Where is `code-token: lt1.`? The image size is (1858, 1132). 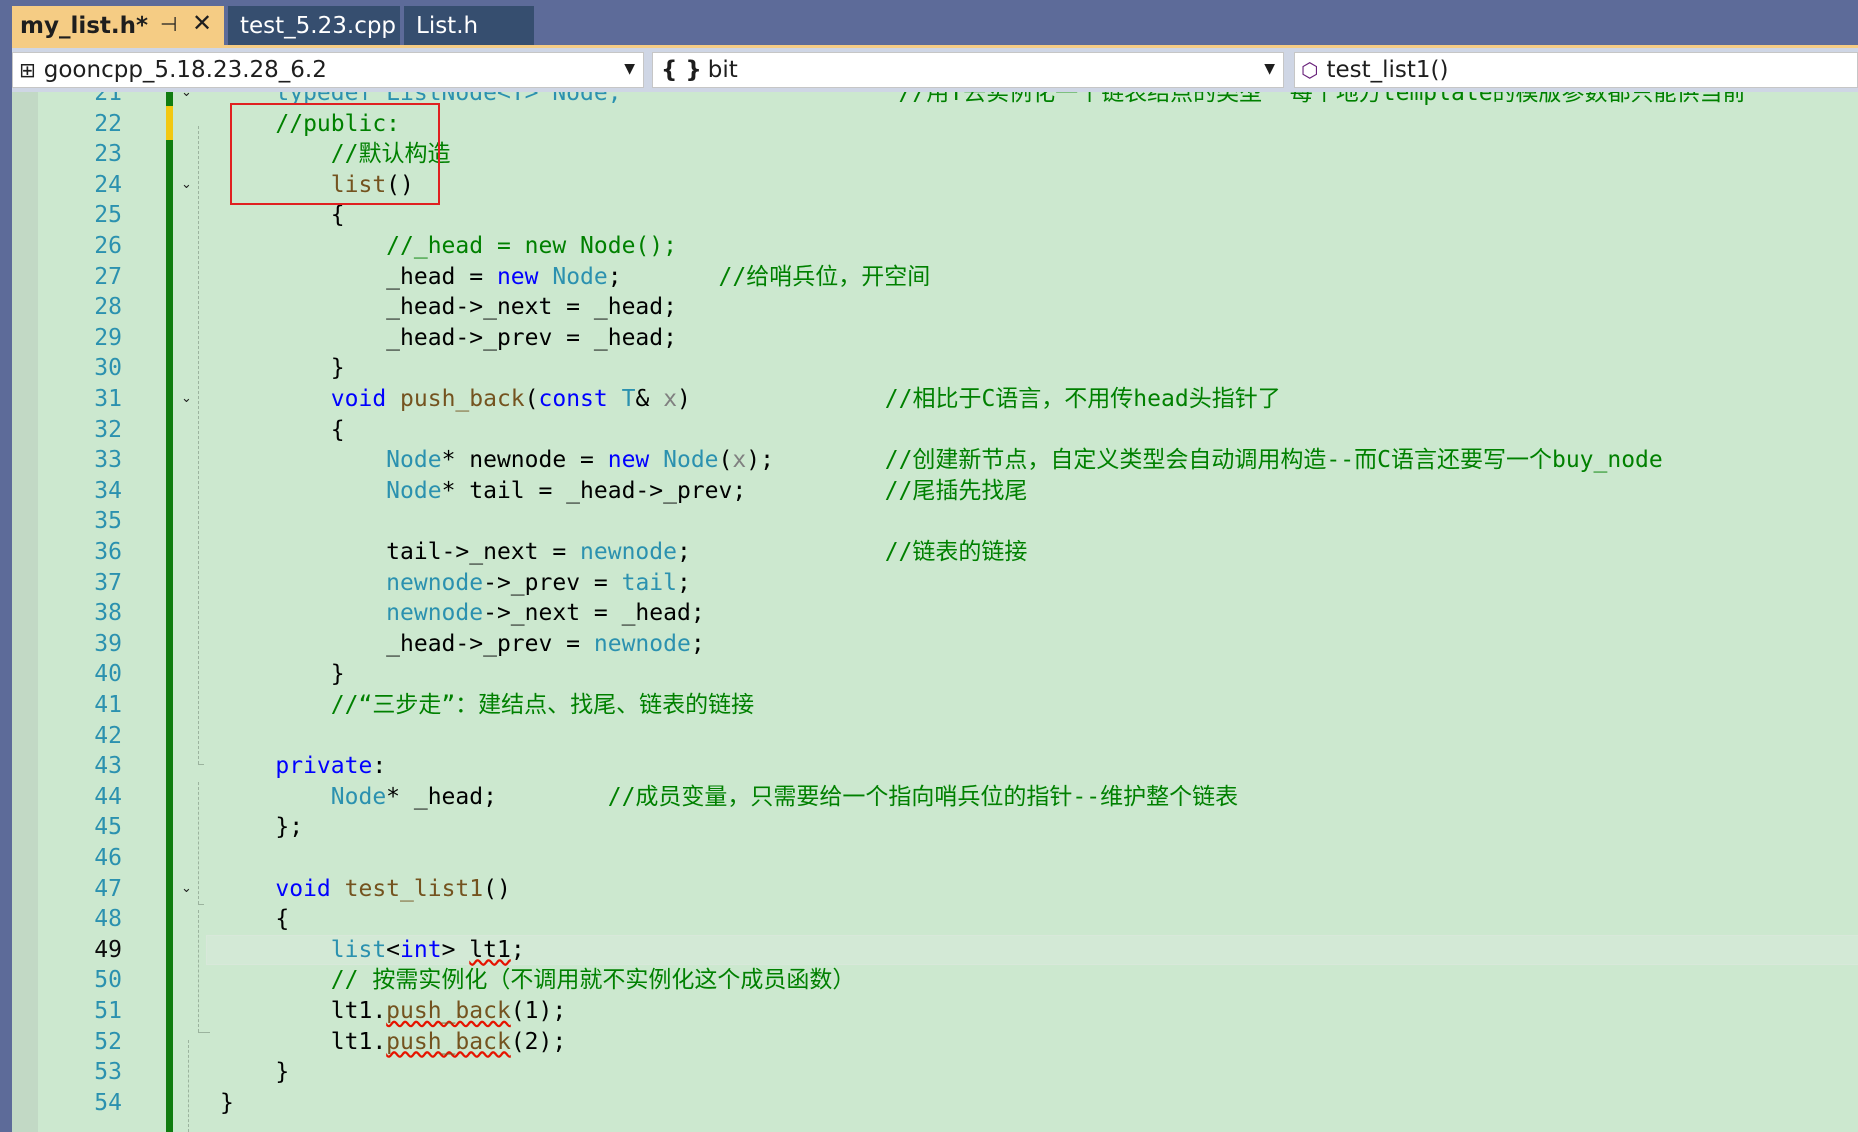 code-token: lt1. is located at coordinates (303, 1011).